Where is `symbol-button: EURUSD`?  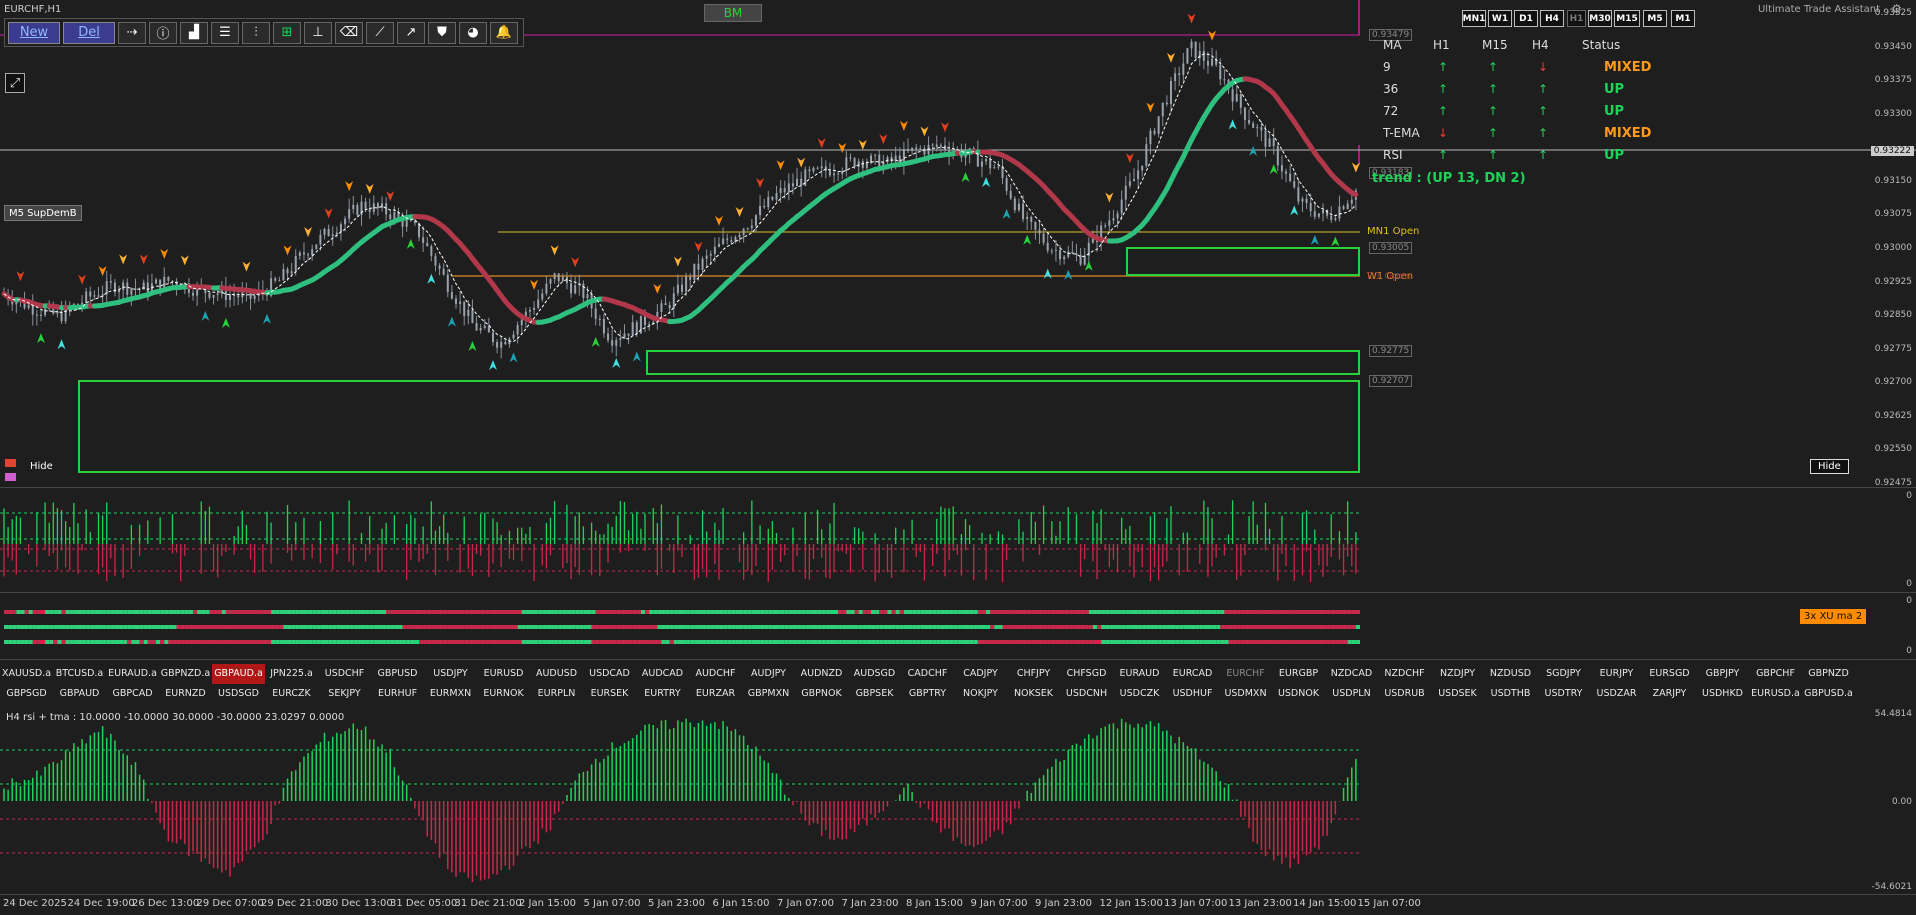 symbol-button: EURUSD is located at coordinates (503, 674).